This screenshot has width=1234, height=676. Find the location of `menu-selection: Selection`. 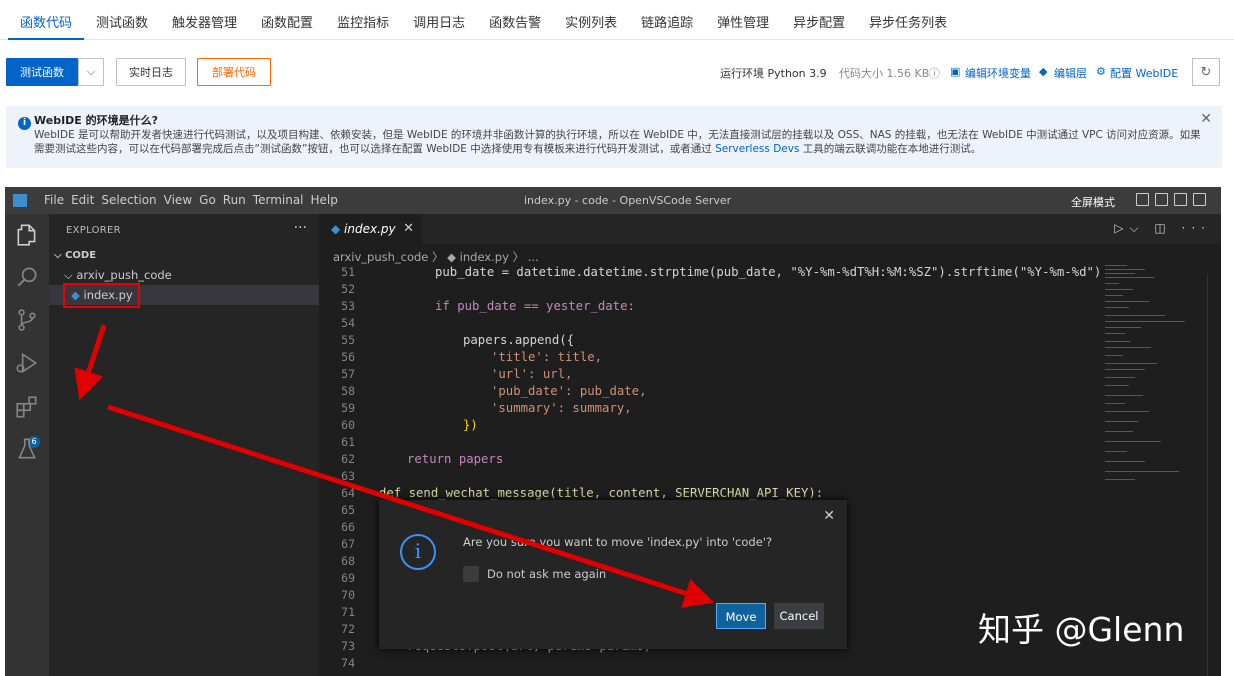

menu-selection: Selection is located at coordinates (132, 200).